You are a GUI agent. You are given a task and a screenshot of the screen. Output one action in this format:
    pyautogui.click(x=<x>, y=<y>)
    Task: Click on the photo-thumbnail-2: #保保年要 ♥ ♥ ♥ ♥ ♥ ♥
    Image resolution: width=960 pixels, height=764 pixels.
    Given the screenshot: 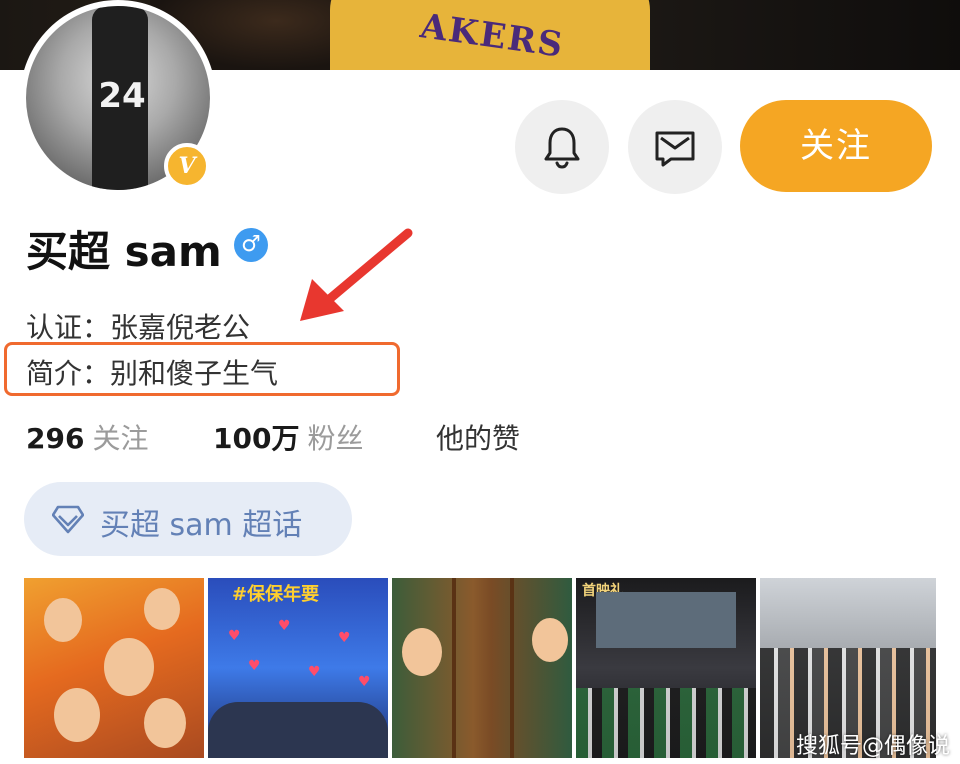 What is the action you would take?
    pyautogui.click(x=298, y=668)
    